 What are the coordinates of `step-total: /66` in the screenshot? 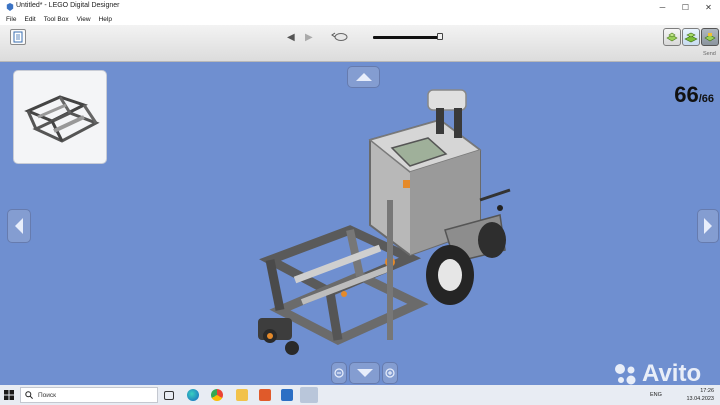 It's located at (706, 99).